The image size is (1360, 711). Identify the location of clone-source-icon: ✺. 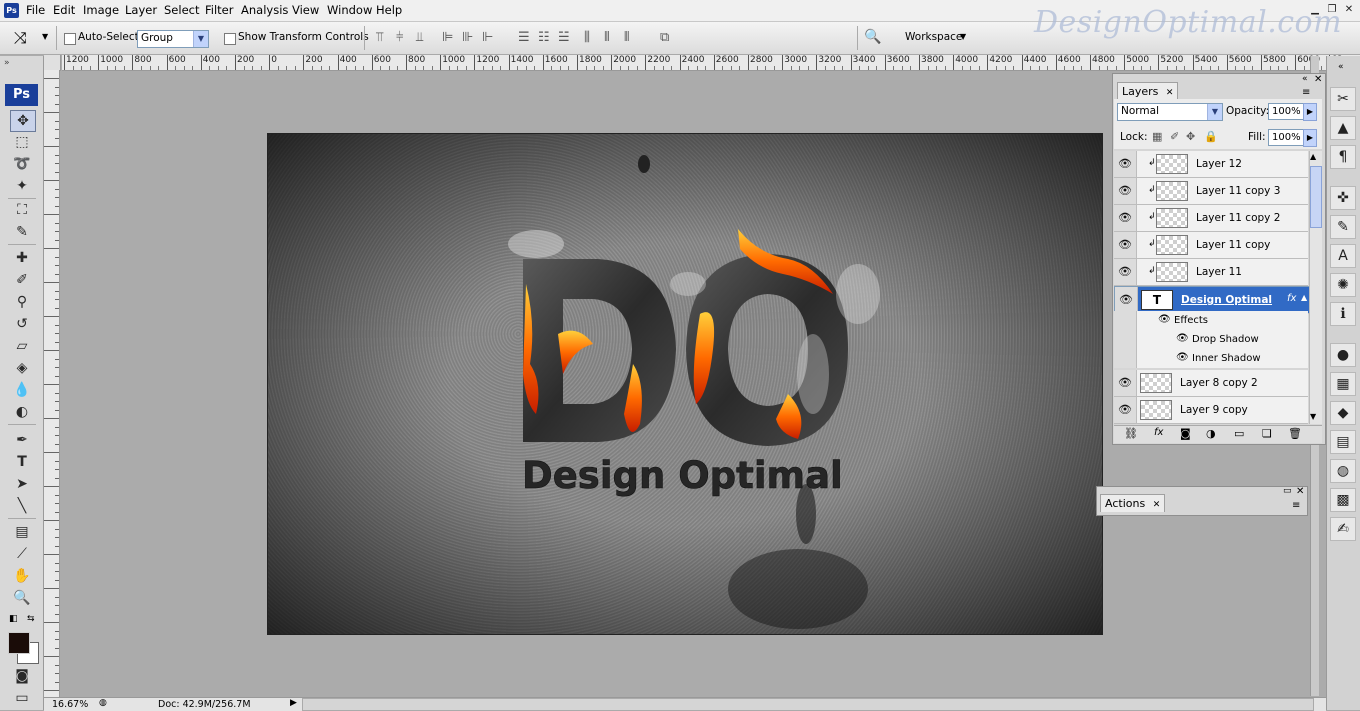
(1343, 285).